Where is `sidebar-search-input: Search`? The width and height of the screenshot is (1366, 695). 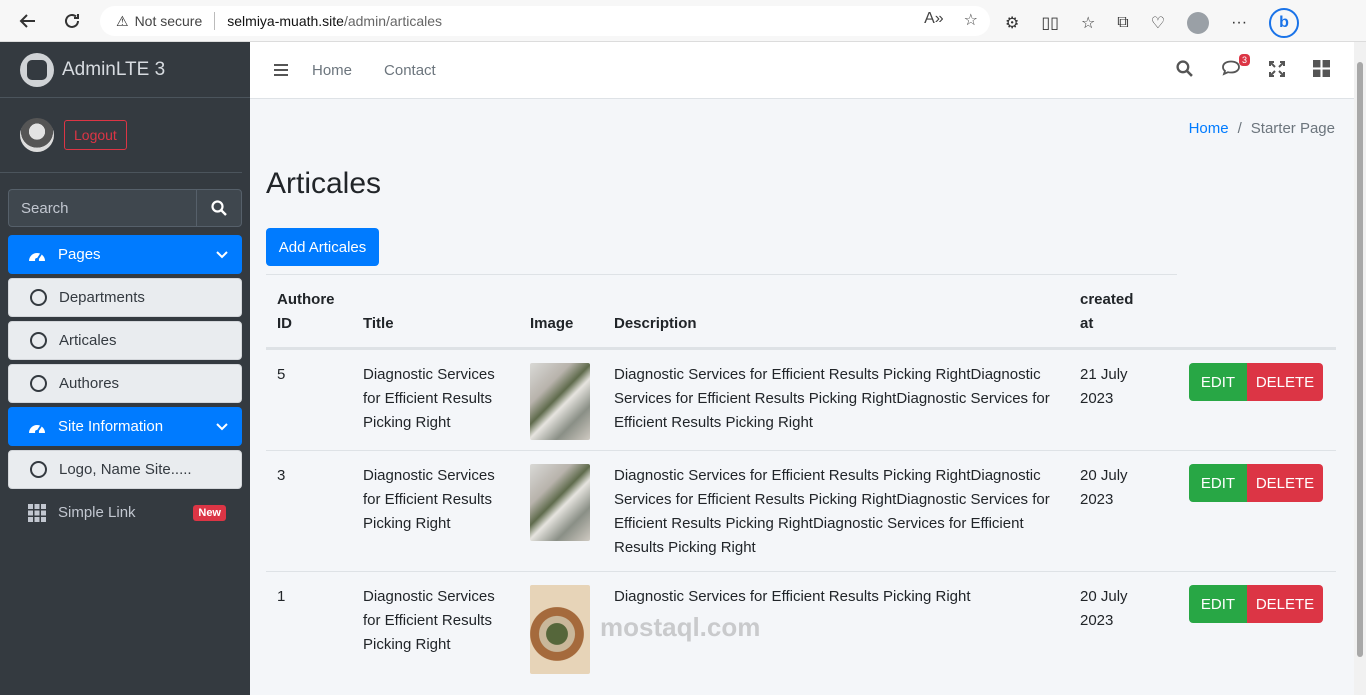
sidebar-search-input: Search is located at coordinates (102, 208).